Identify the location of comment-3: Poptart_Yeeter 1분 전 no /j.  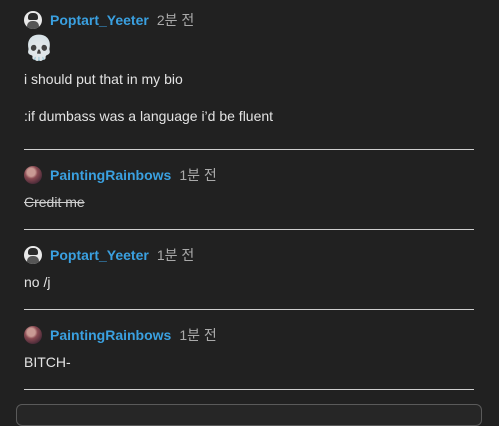
(249, 268).